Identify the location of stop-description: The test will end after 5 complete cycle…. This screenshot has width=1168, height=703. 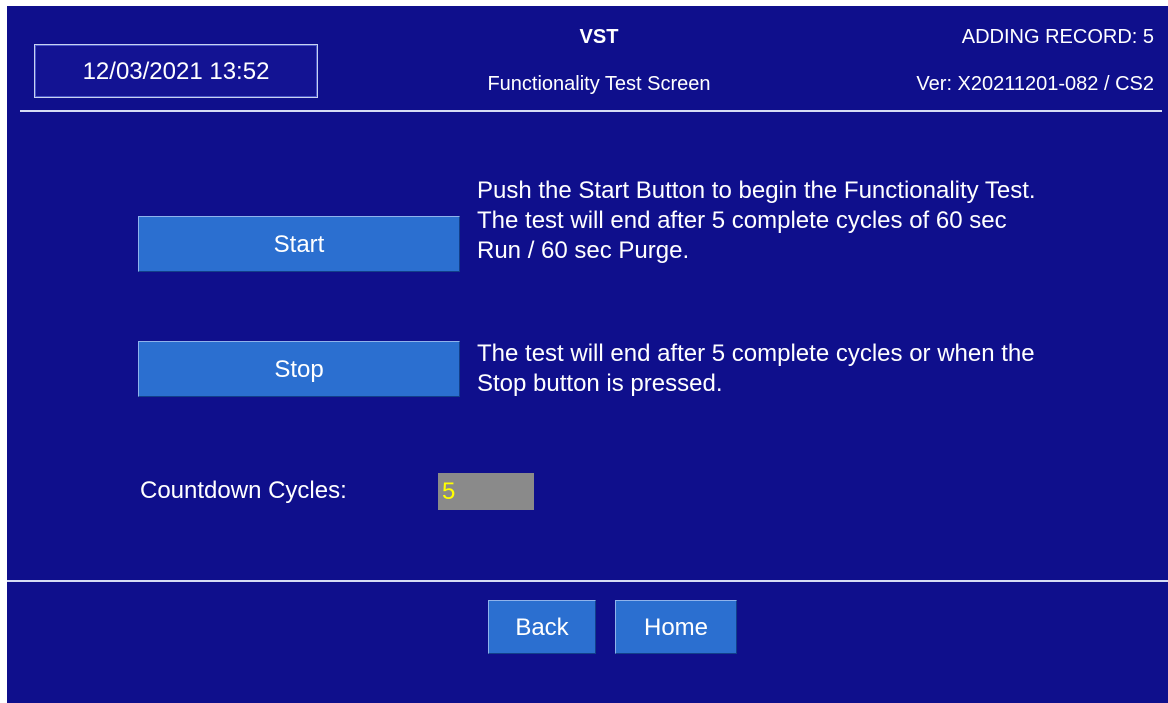
(756, 368).